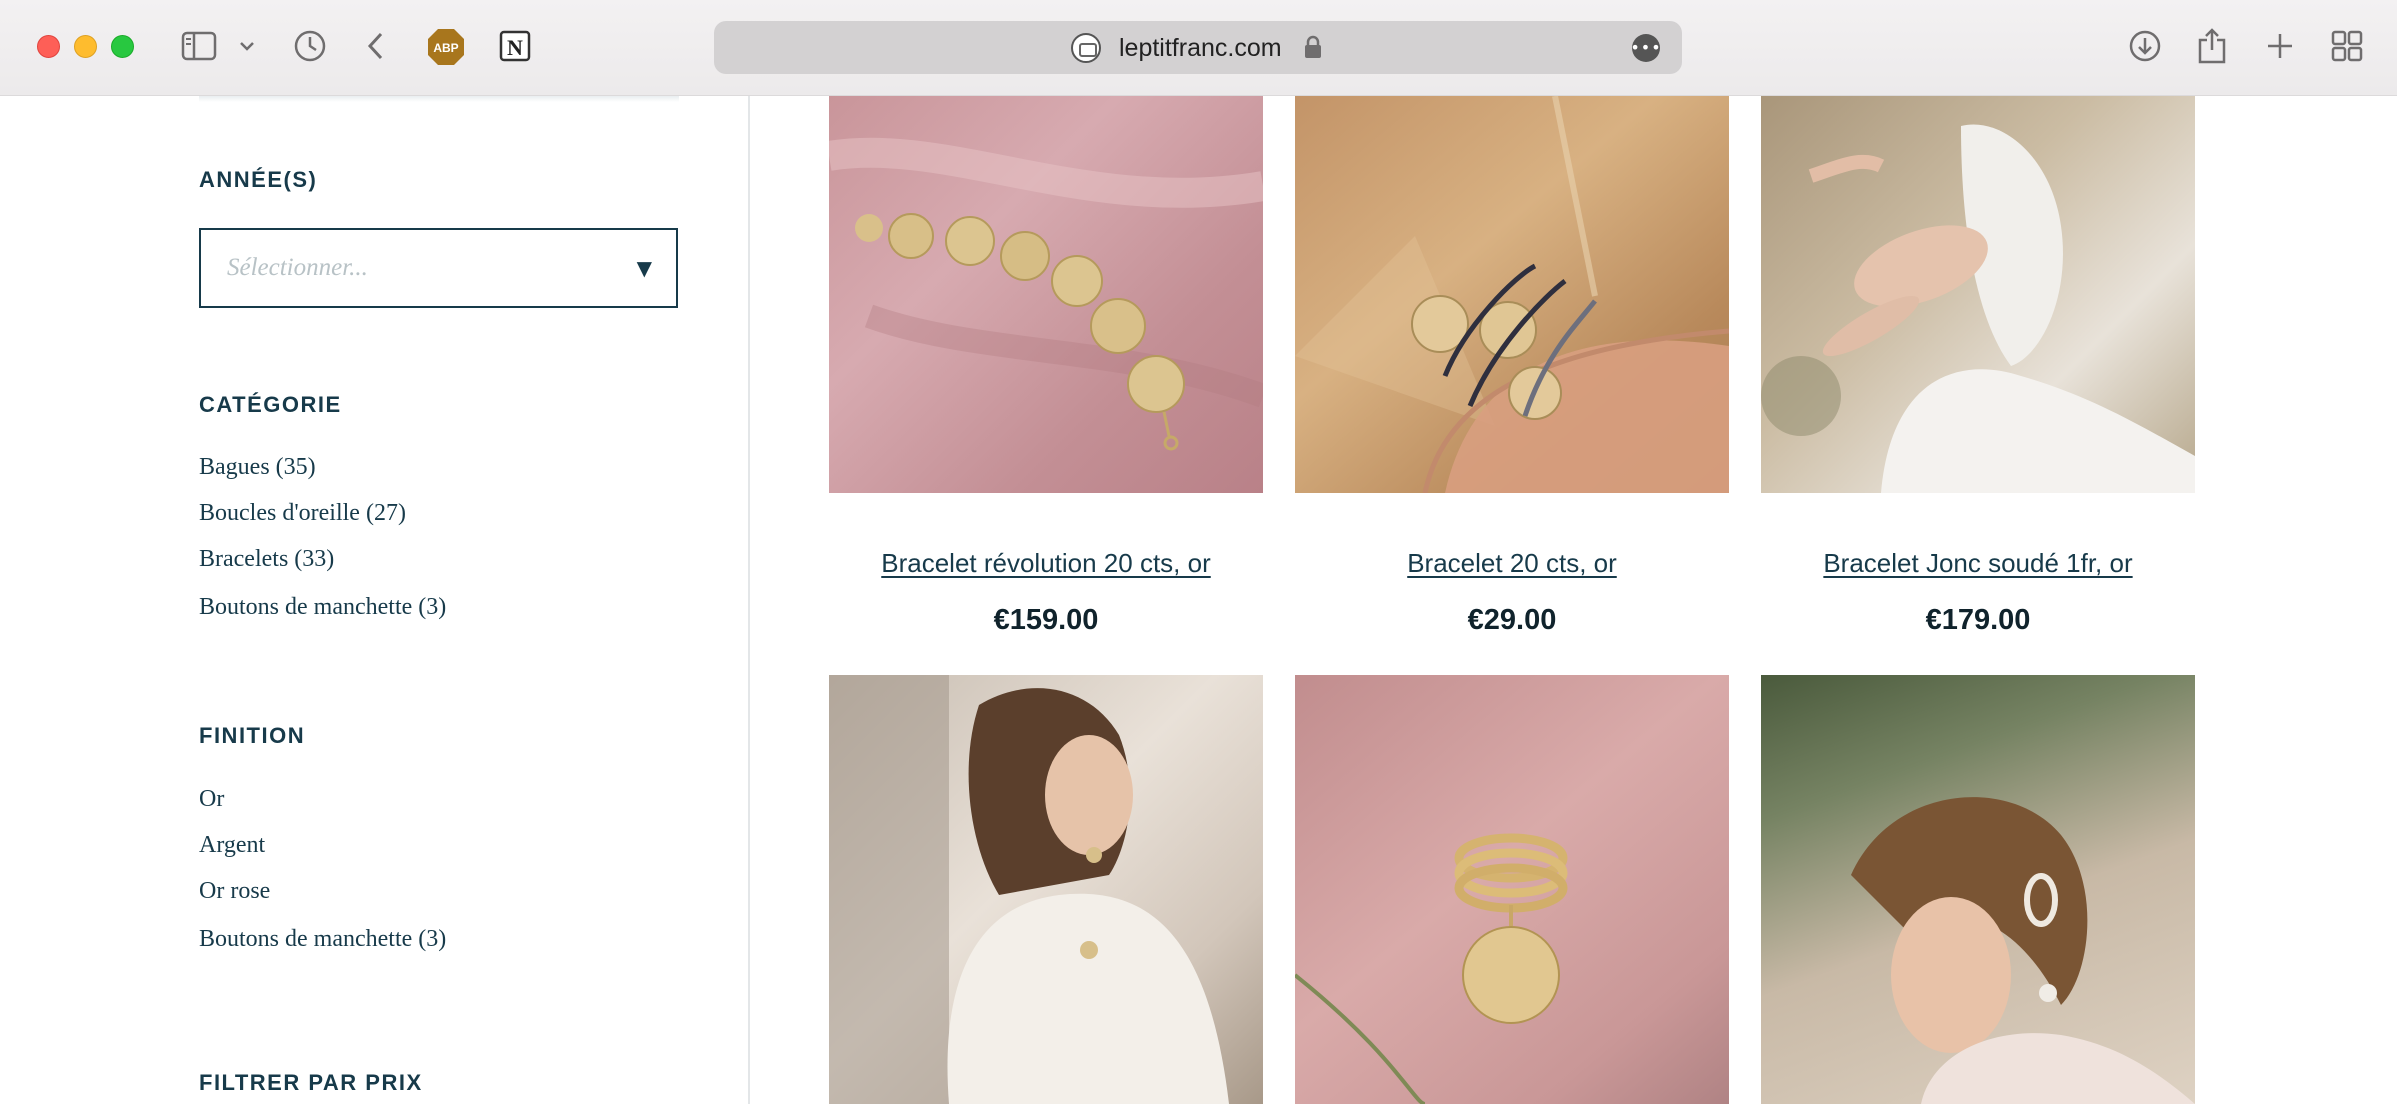 This screenshot has width=2397, height=1104. What do you see at coordinates (1046, 620) in the screenshot?
I see `product-price: €159.00` at bounding box center [1046, 620].